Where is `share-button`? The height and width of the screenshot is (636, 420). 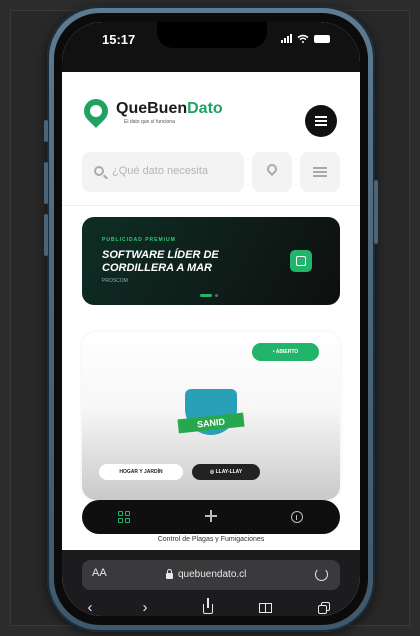 share-button is located at coordinates (208, 607).